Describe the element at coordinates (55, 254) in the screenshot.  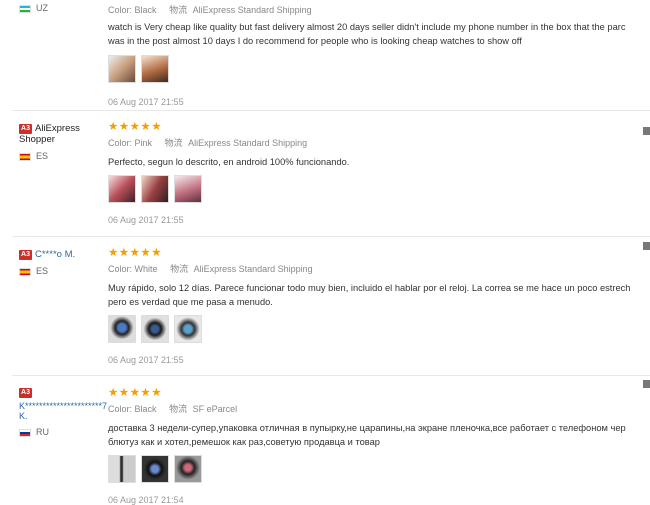
I see `reviewer-name: C****o M.` at that location.